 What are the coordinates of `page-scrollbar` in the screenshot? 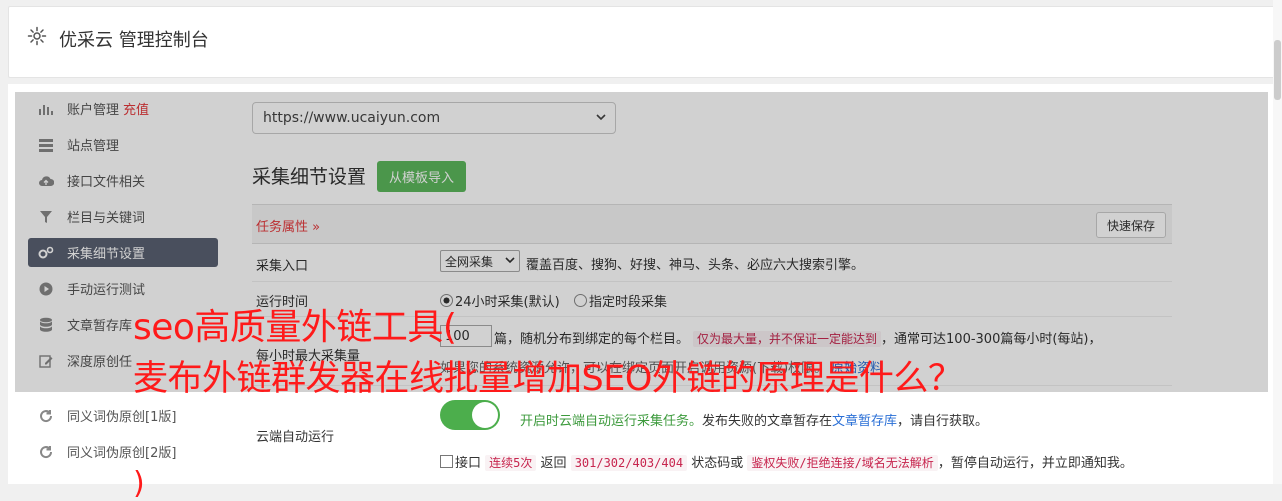 It's located at (1277, 242).